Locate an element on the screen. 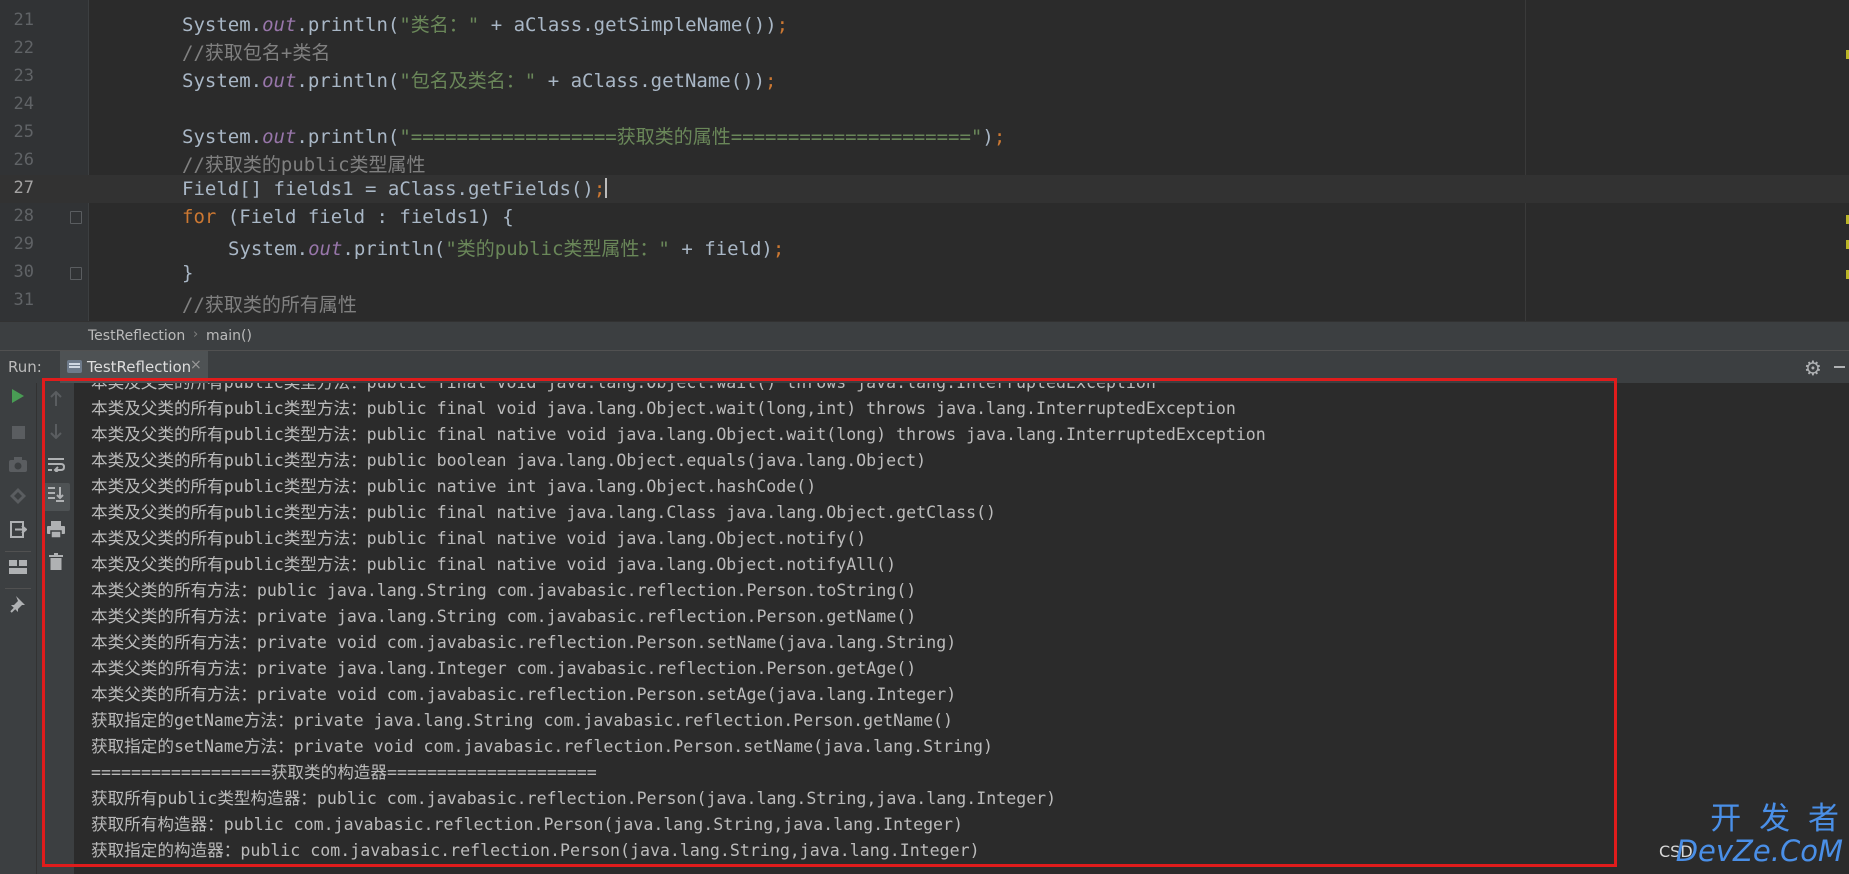  exit-icon is located at coordinates (18, 532).